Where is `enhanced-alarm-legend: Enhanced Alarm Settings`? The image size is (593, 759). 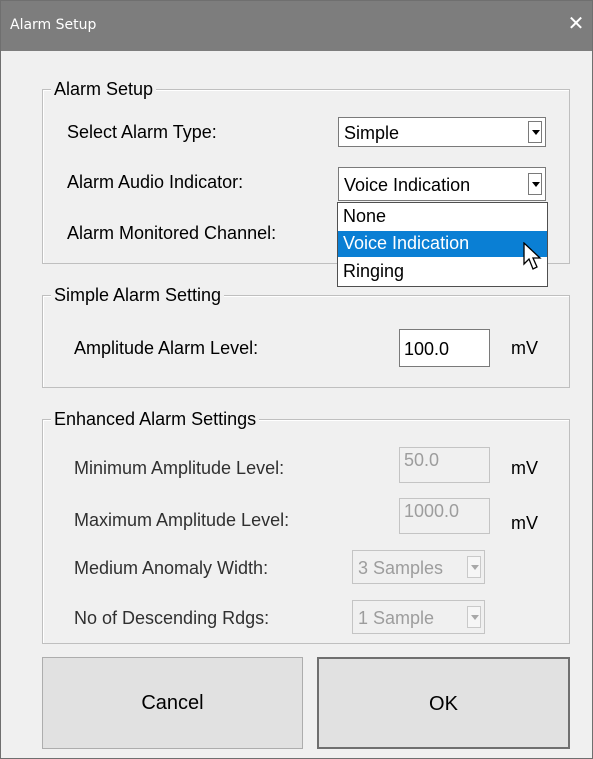
enhanced-alarm-legend: Enhanced Alarm Settings is located at coordinates (155, 419).